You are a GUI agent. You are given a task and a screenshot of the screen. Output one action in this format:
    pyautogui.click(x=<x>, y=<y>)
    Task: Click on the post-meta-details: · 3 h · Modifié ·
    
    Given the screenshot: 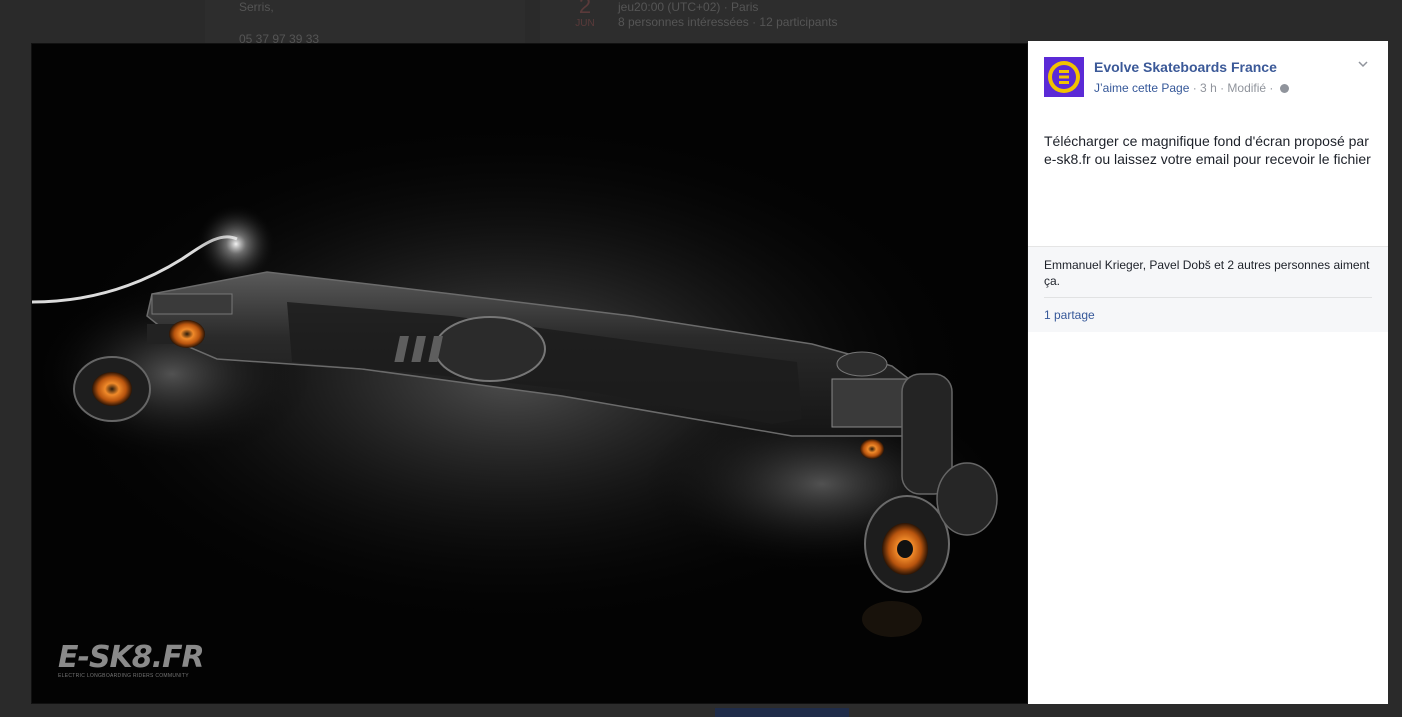 What is the action you would take?
    pyautogui.click(x=1233, y=88)
    